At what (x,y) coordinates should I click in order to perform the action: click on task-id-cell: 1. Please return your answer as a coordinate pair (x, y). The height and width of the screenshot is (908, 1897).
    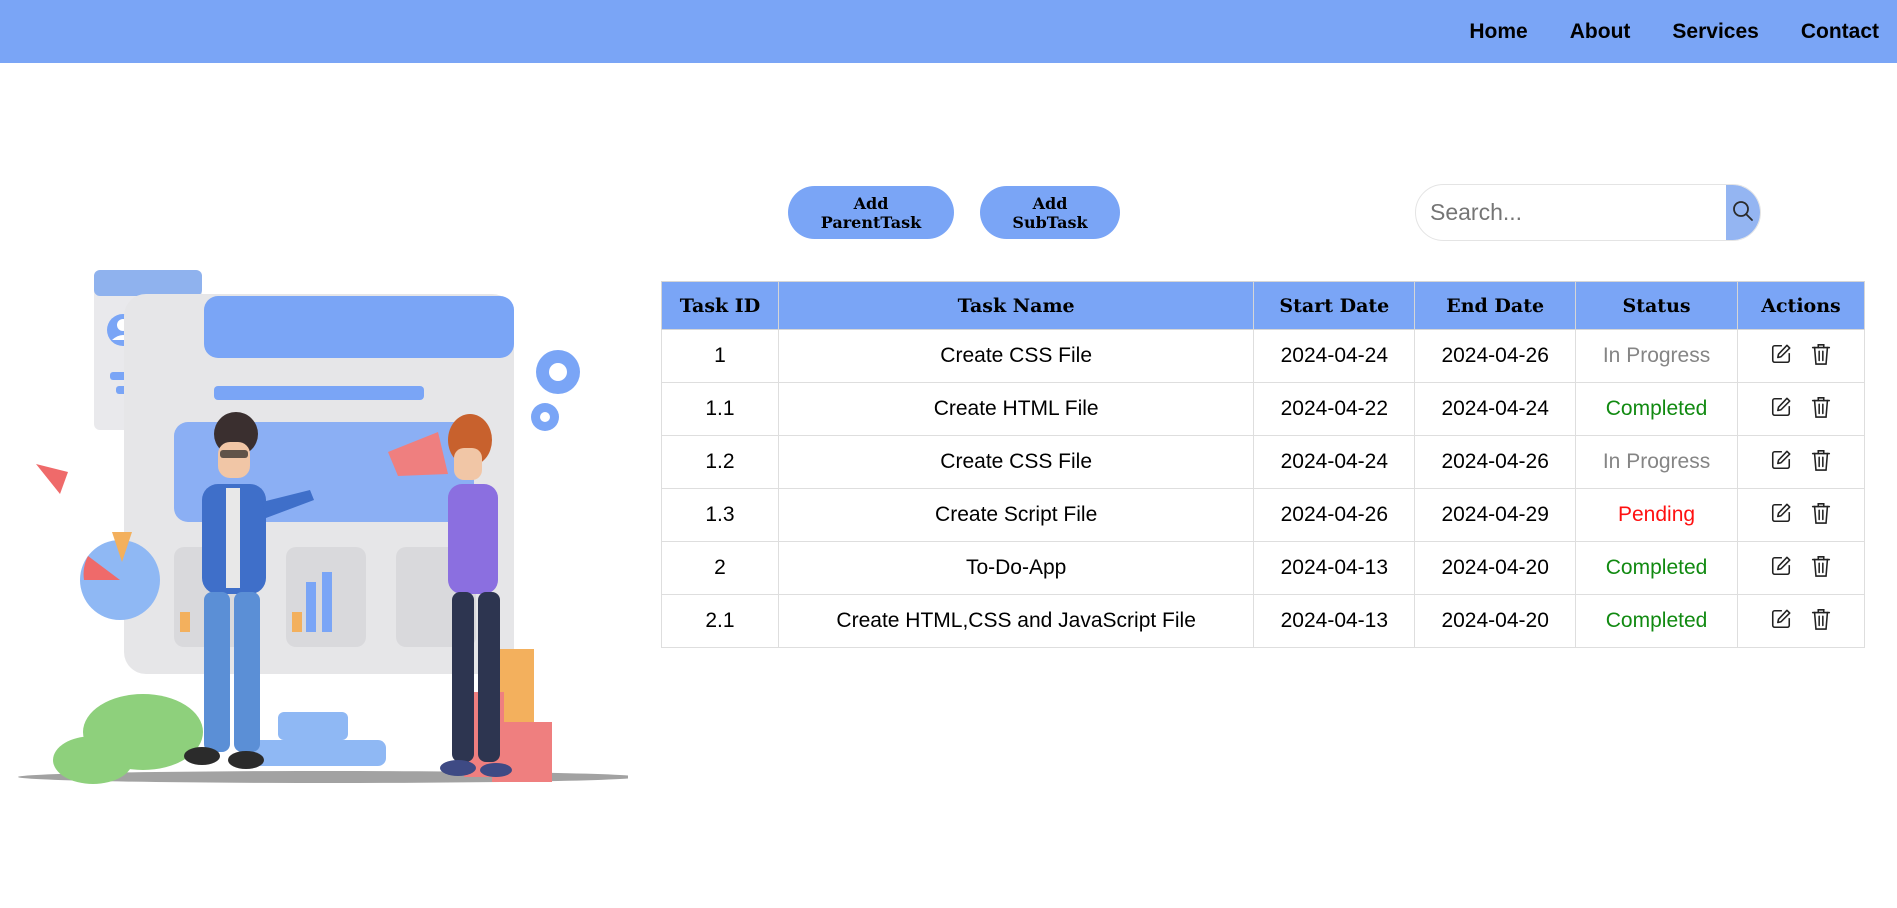
    Looking at the image, I should click on (720, 356).